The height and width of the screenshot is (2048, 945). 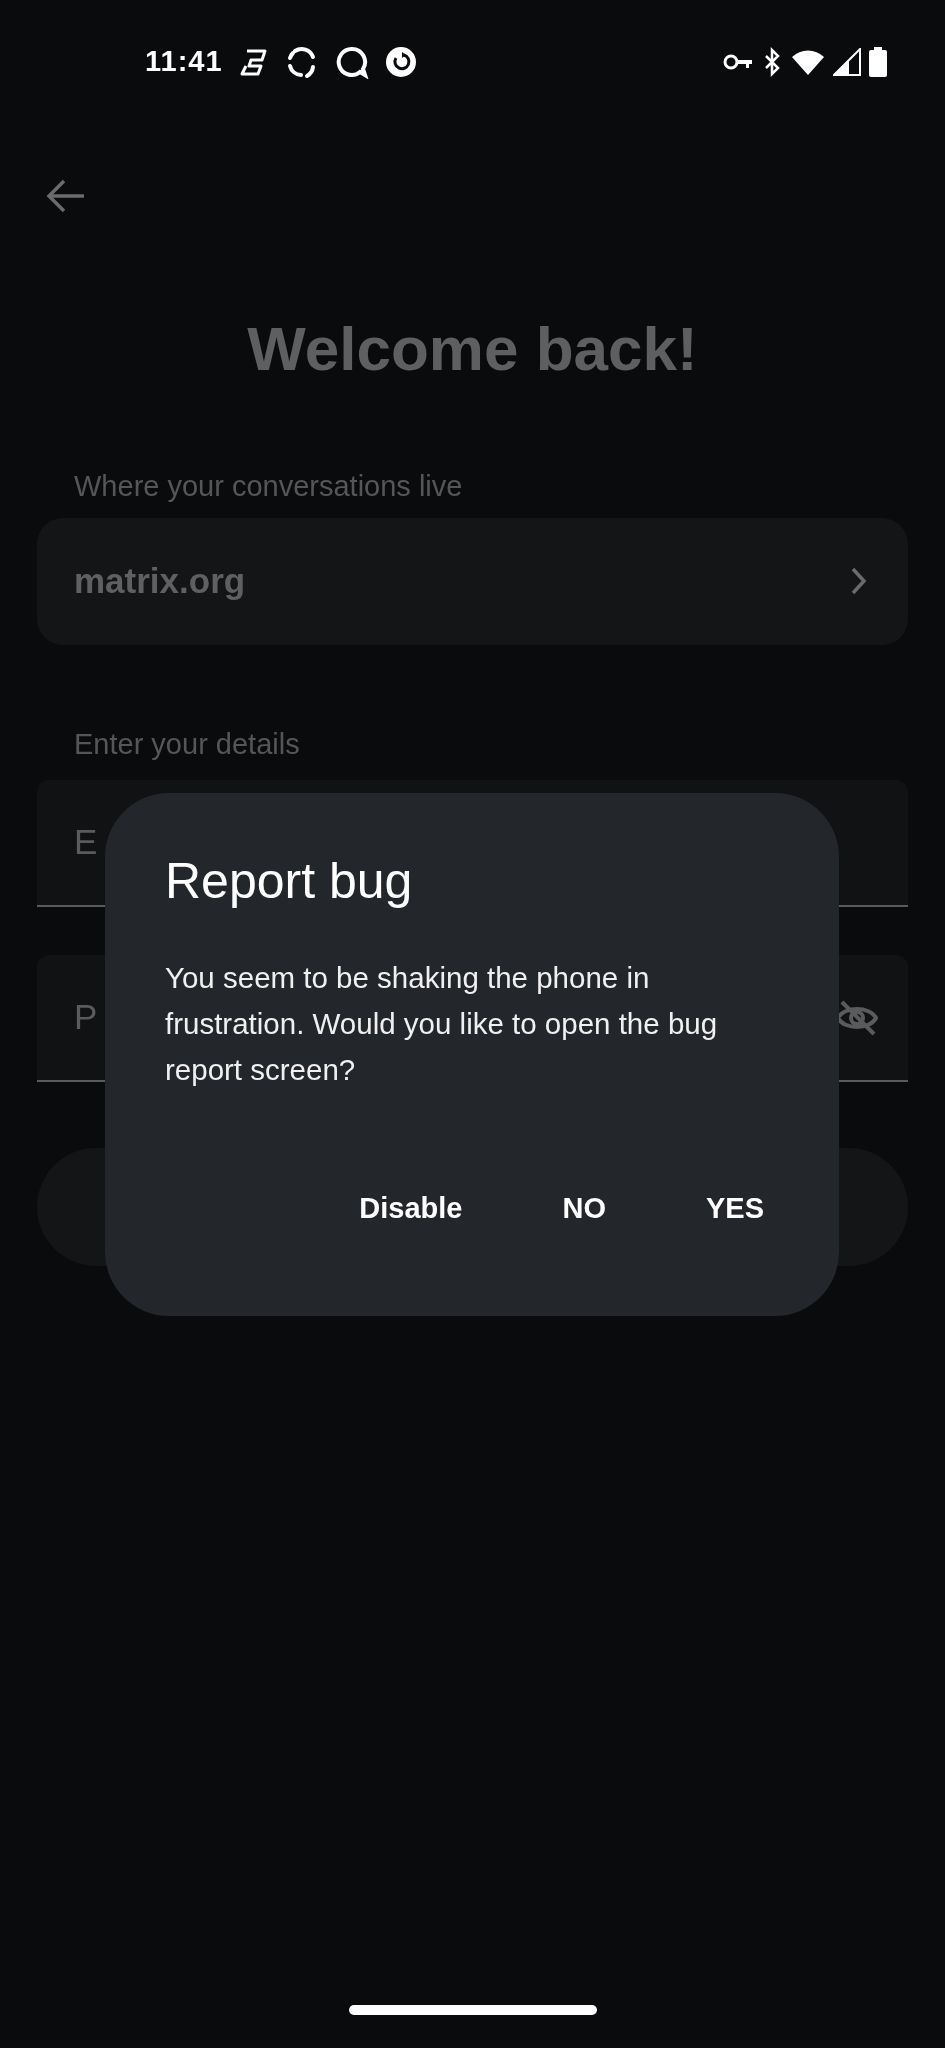 What do you see at coordinates (184, 62) in the screenshot?
I see `status-time: 11:41` at bounding box center [184, 62].